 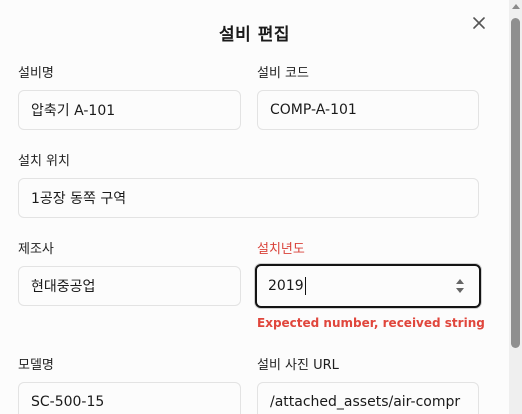 I want to click on location-input: 1공장 동쪽 구역, so click(x=248, y=198).